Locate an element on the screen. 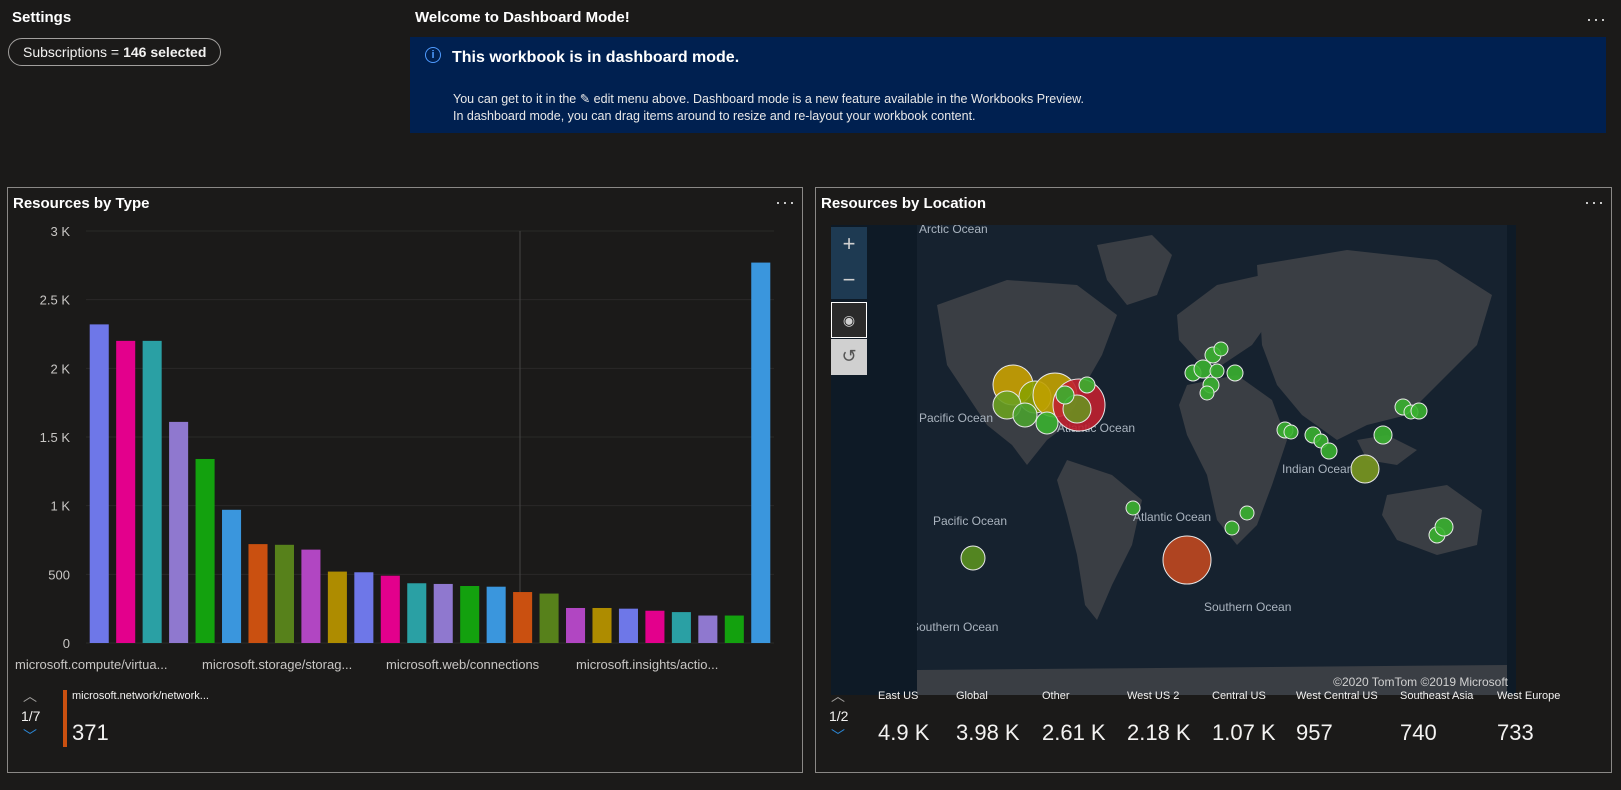 The height and width of the screenshot is (790, 1621). y-tick-label: 2.5 K is located at coordinates (55, 300).